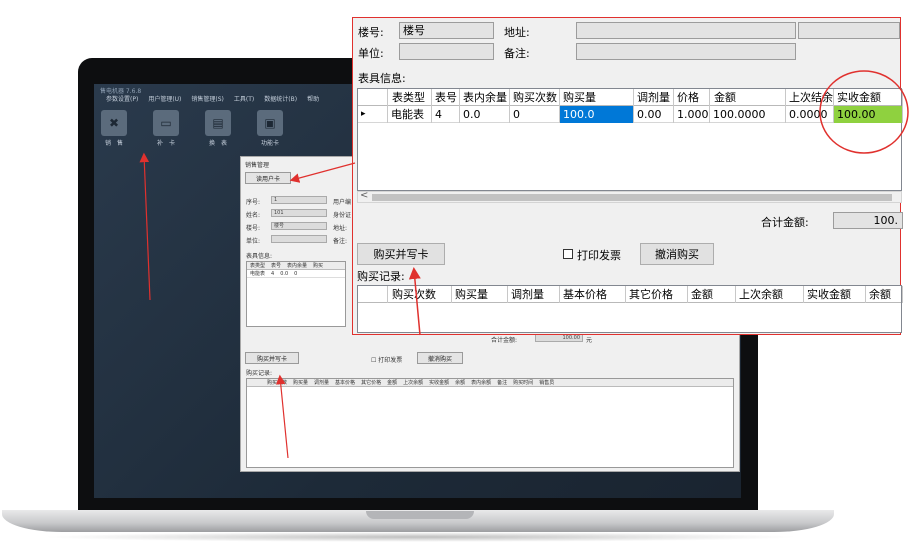  I want to click on arrow-to-buy-button, so click(414, 301).